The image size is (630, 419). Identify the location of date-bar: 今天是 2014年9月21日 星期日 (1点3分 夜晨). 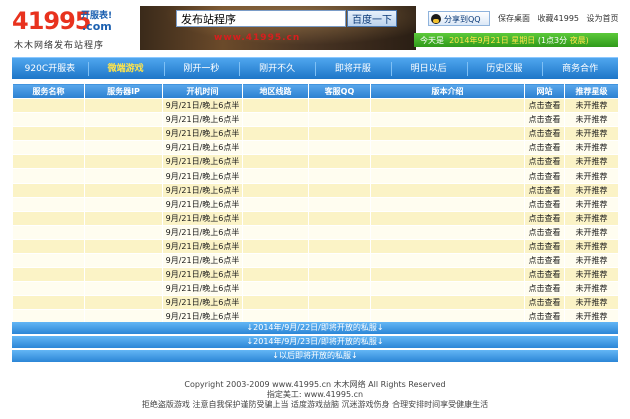
(516, 40).